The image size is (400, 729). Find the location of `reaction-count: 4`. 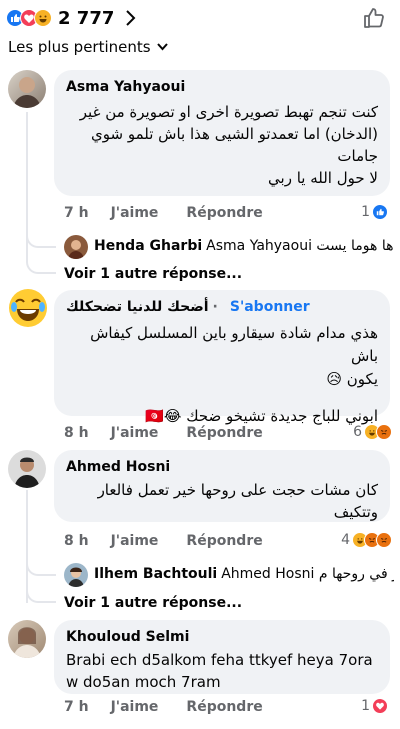

reaction-count: 4 is located at coordinates (345, 540).